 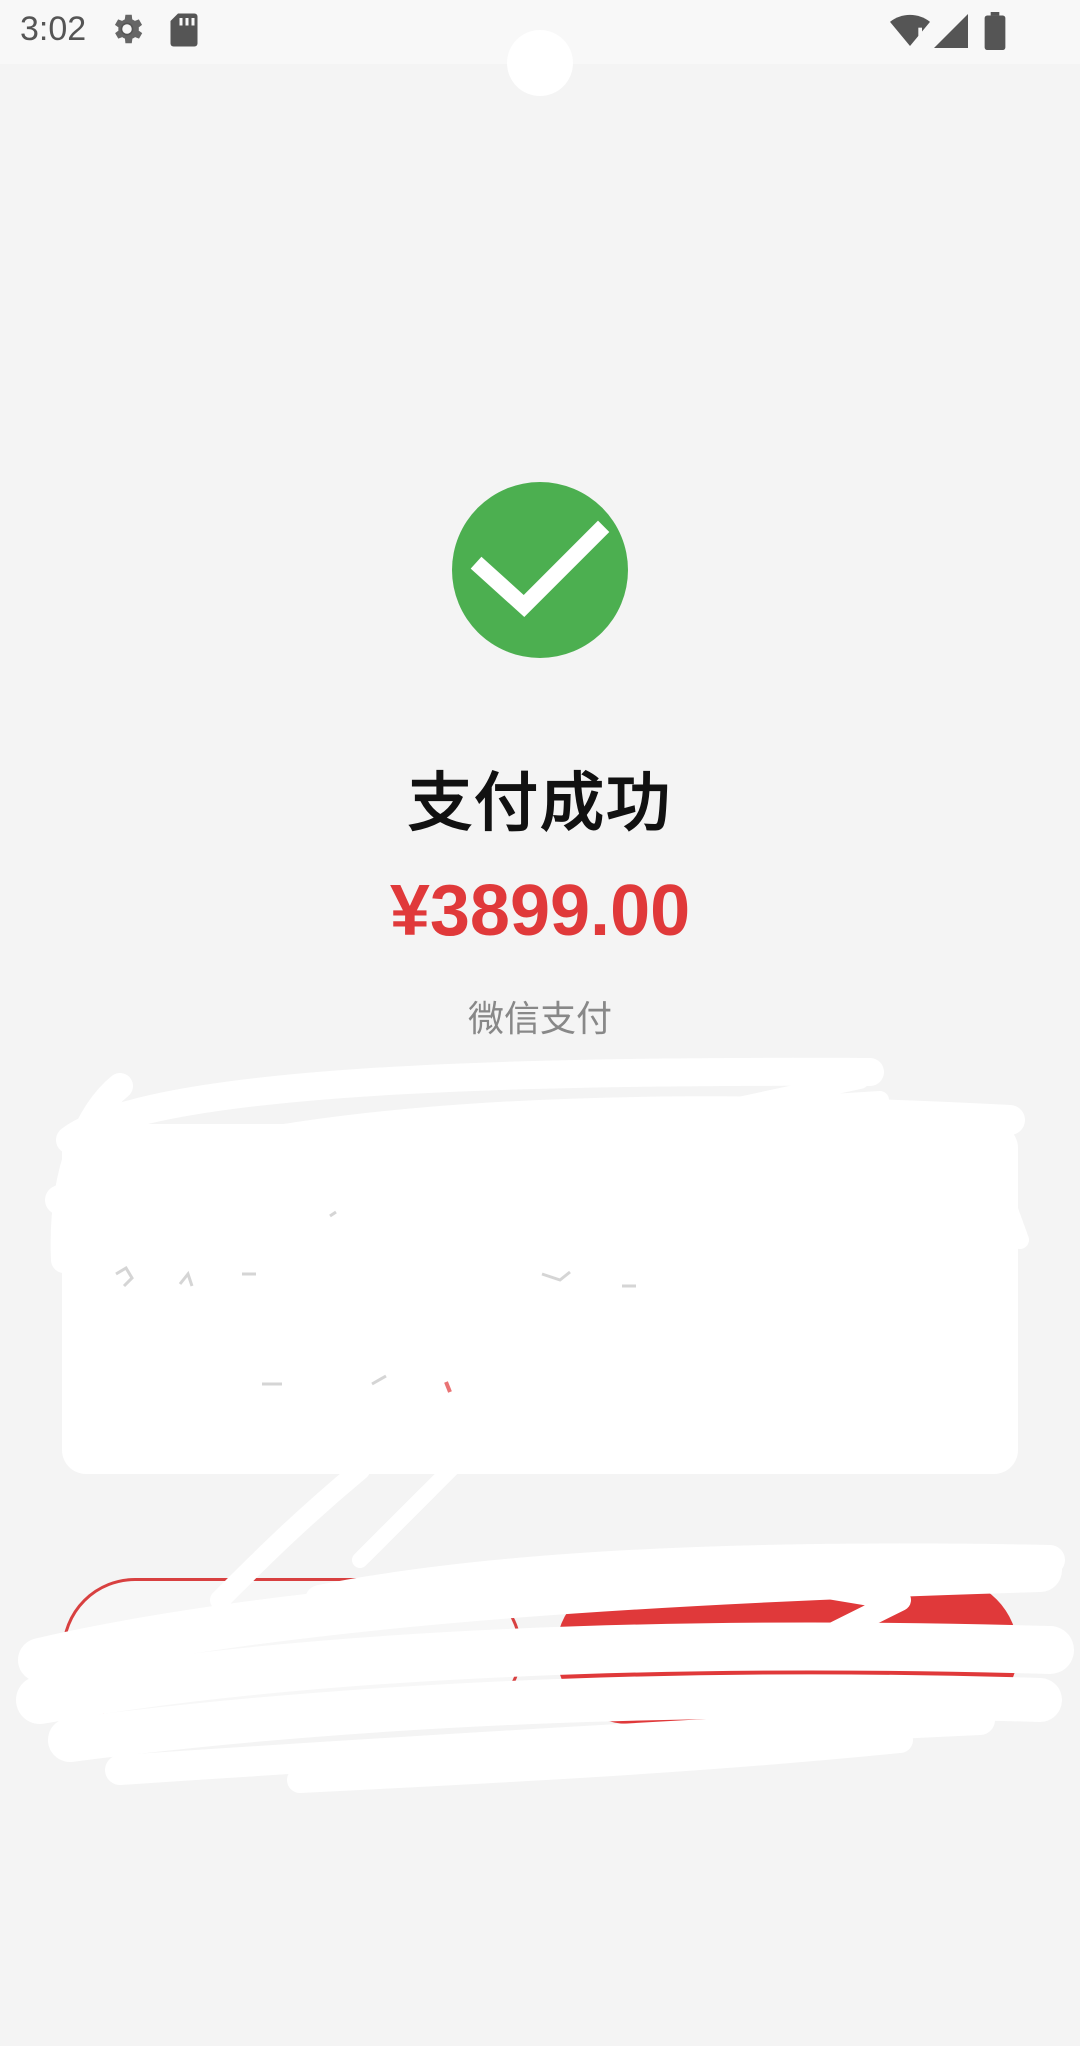 What do you see at coordinates (910, 33) in the screenshot?
I see `wifi-alert-icon` at bounding box center [910, 33].